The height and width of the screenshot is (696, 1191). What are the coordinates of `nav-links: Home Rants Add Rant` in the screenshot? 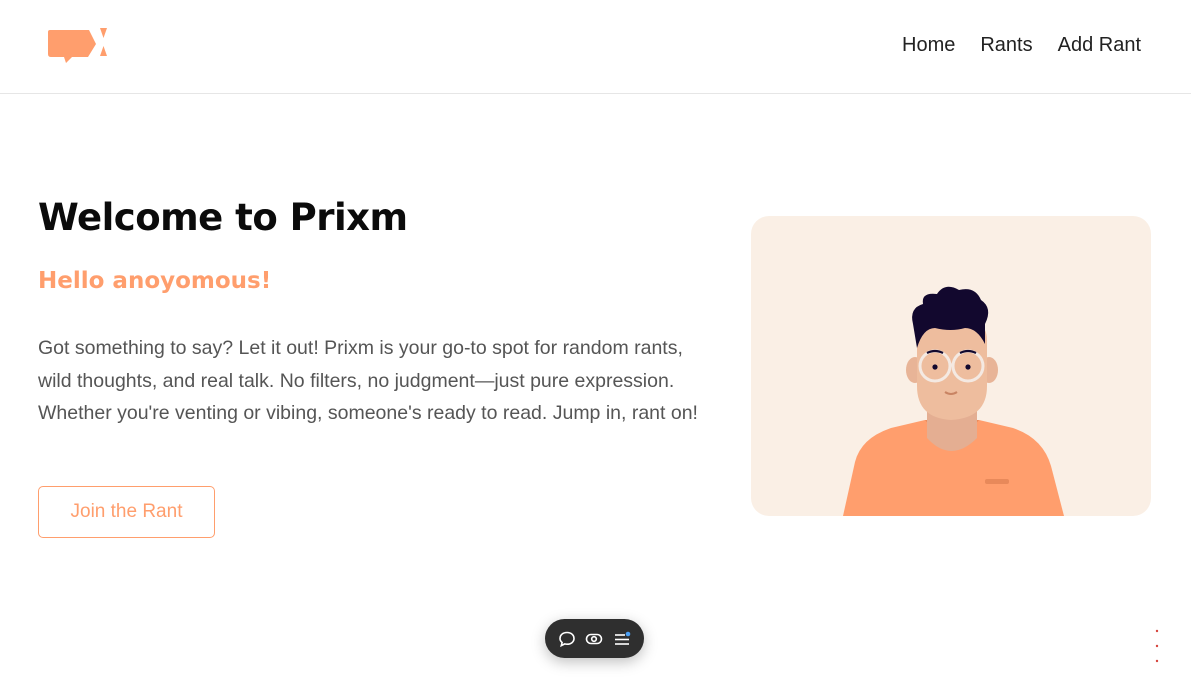 It's located at (1021, 45).